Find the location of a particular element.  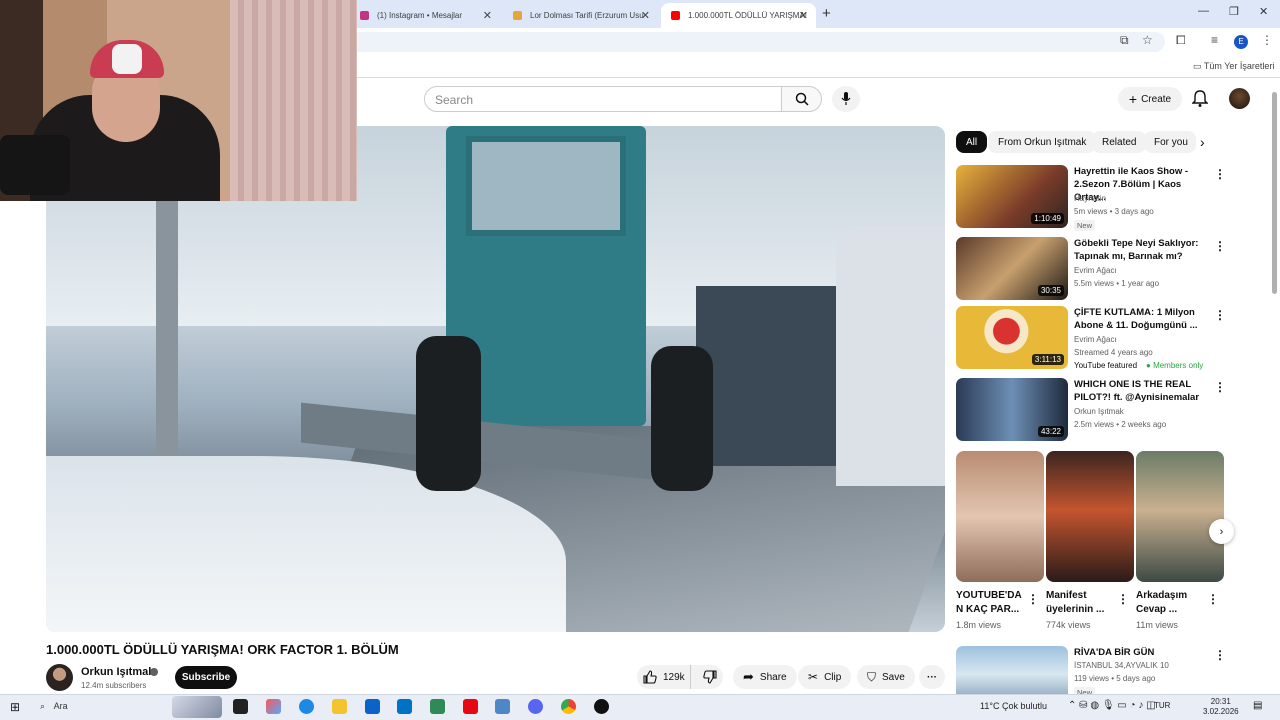

store-icon is located at coordinates (372, 706).